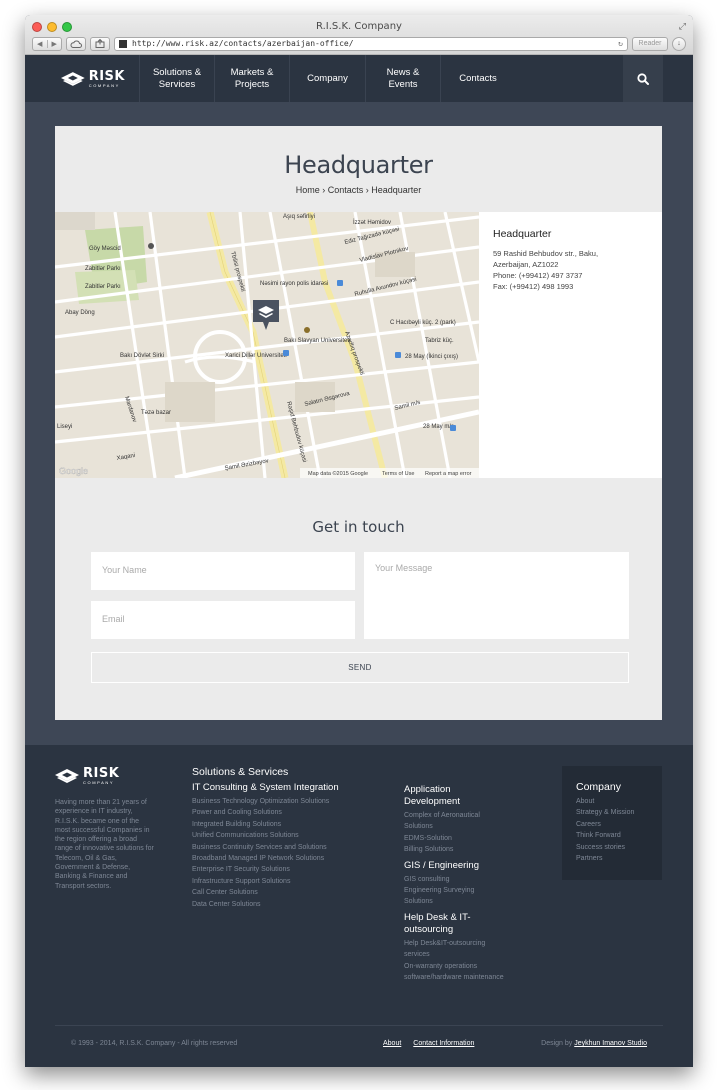 This screenshot has width=717, height=1090. What do you see at coordinates (439, 341) in the screenshot?
I see `map-label: Tabriz küç.` at bounding box center [439, 341].